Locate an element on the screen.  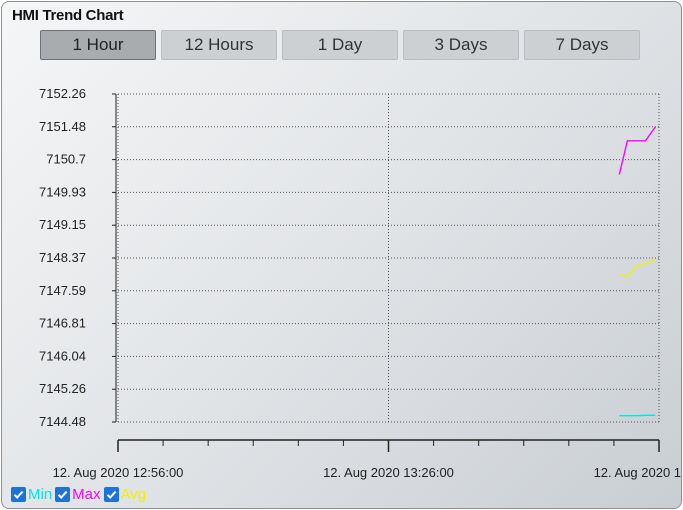
x-tick-label: 12. Aug 2020 13:56:00 is located at coordinates (637, 472).